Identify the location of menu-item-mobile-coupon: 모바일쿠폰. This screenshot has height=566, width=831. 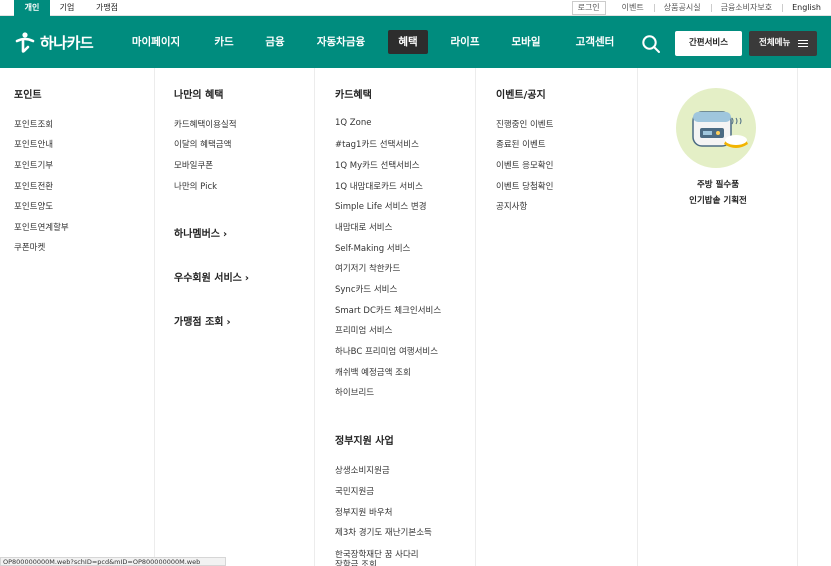
(193, 165).